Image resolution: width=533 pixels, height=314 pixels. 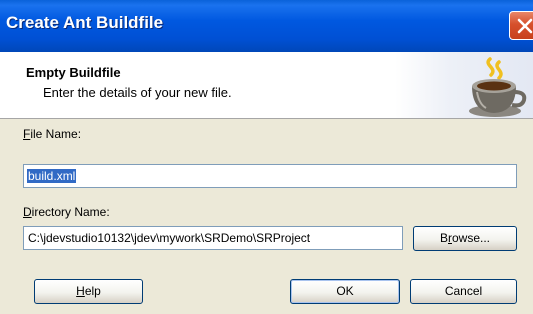 I want to click on file-name-label: File Name:, so click(x=52, y=134).